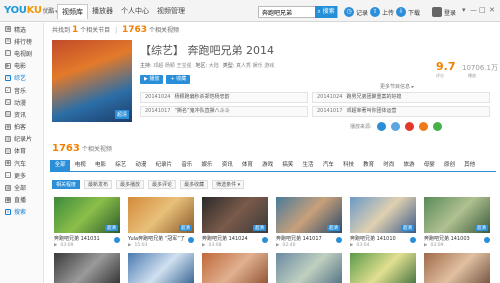 The width and height of the screenshot is (500, 283). I want to click on episode-row: 20141024 跑男兄弟团聚重案的好媳, so click(401, 97).